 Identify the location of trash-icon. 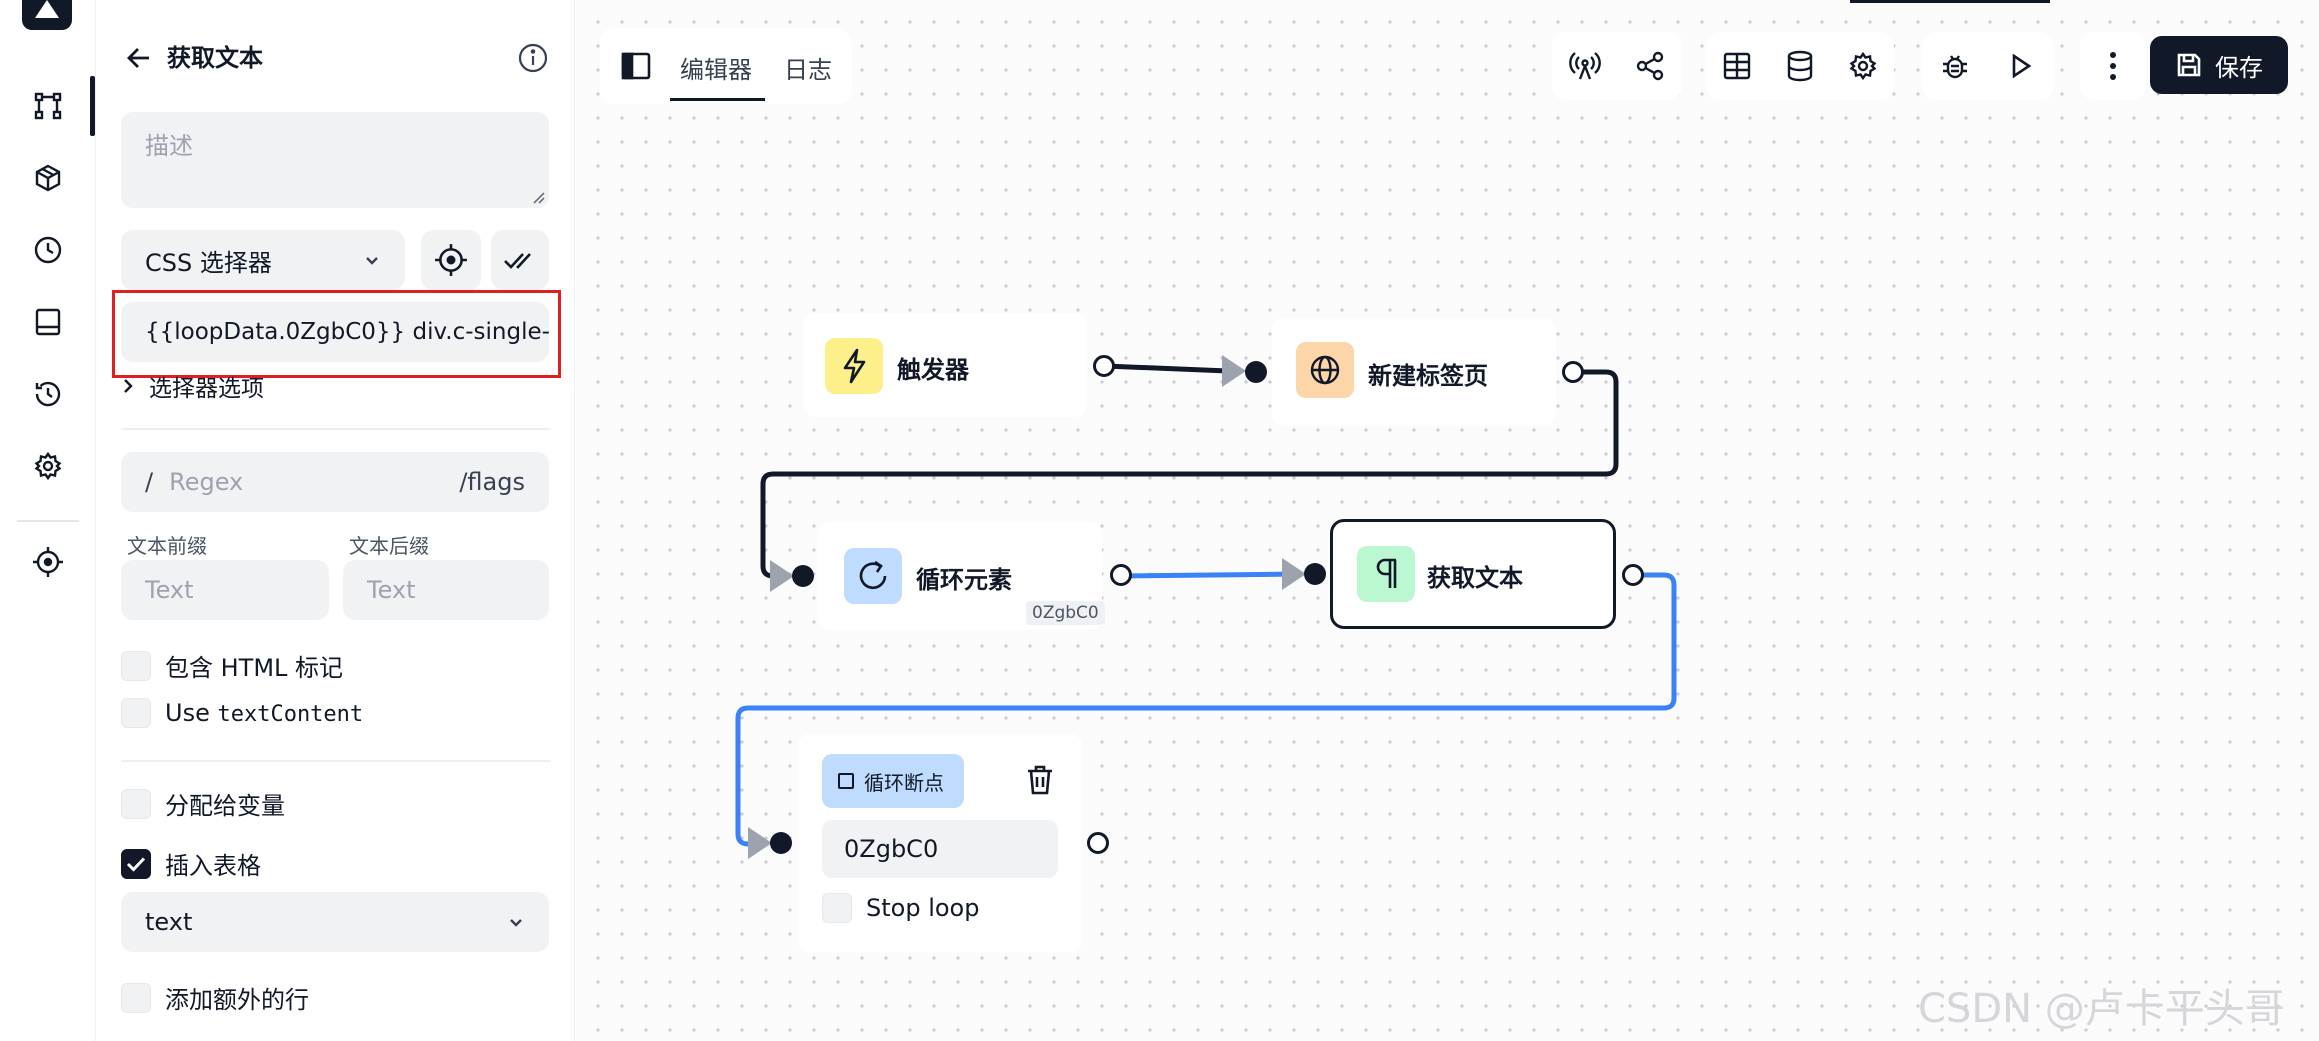
(1040, 780).